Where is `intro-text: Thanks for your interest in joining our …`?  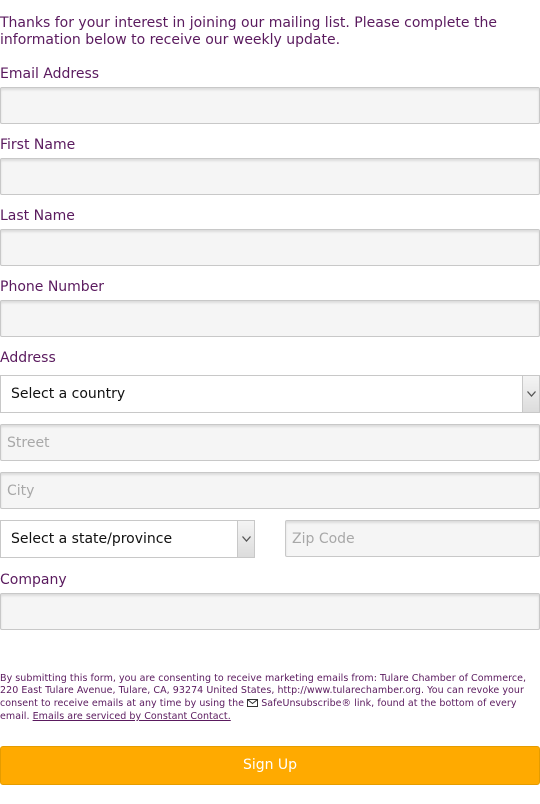
intro-text: Thanks for your interest in joining our … is located at coordinates (248, 31).